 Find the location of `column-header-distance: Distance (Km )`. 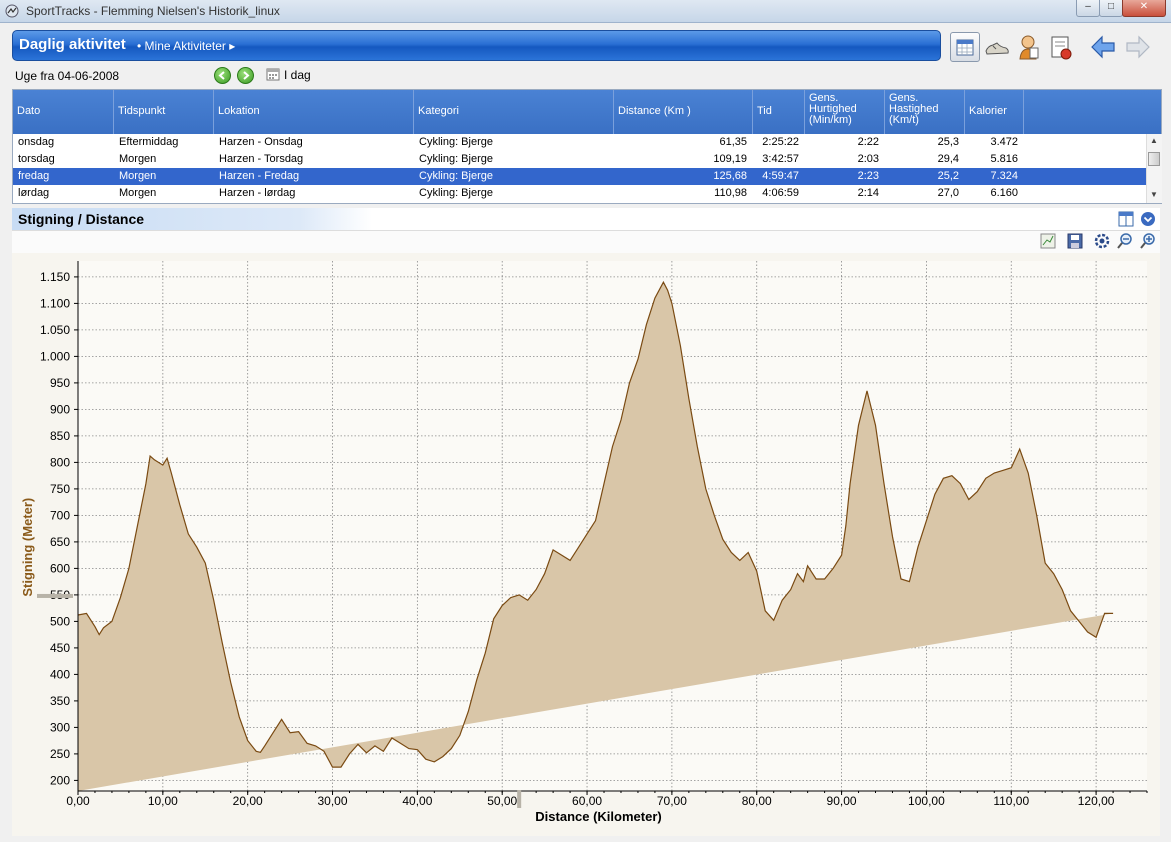

column-header-distance: Distance (Km ) is located at coordinates (683, 112).